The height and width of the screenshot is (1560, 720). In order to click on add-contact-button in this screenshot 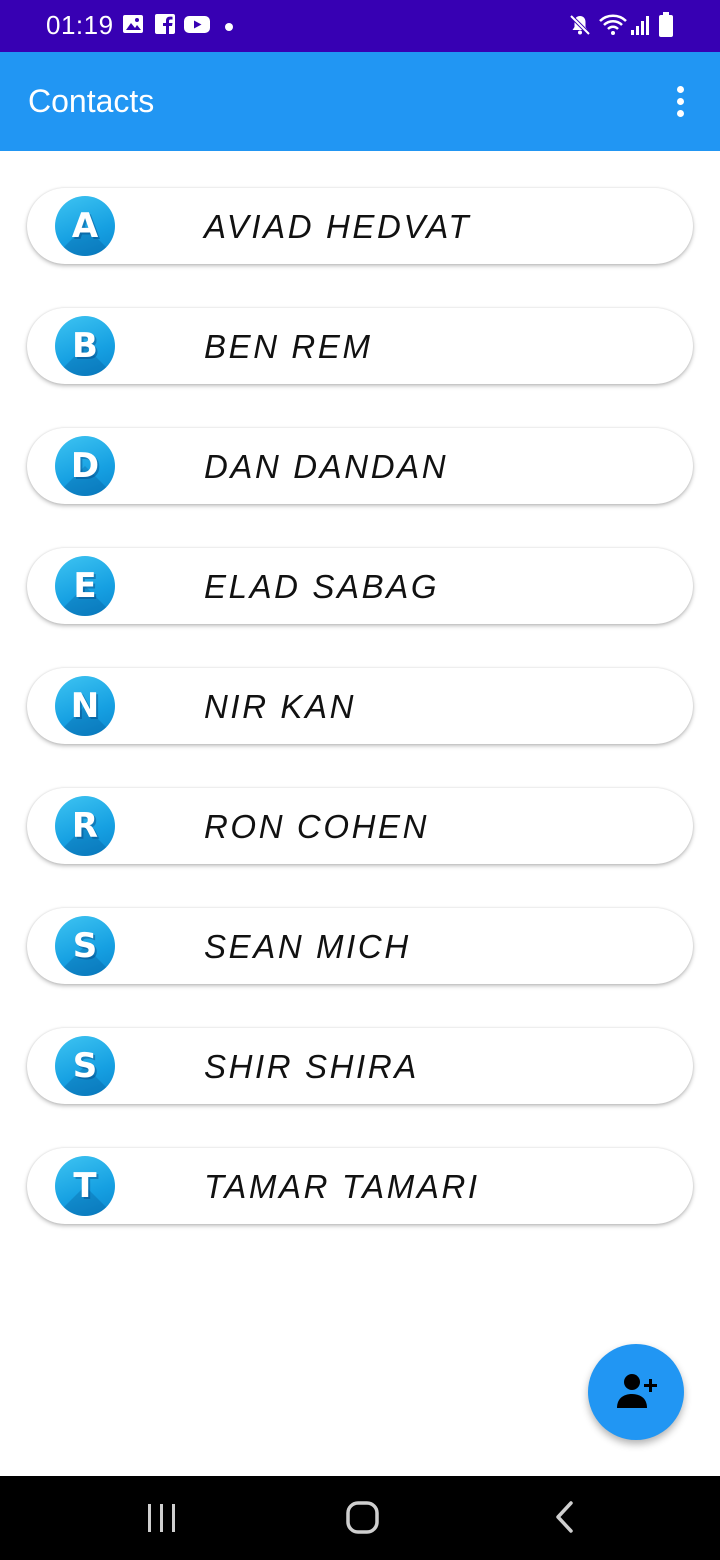, I will do `click(636, 1392)`.